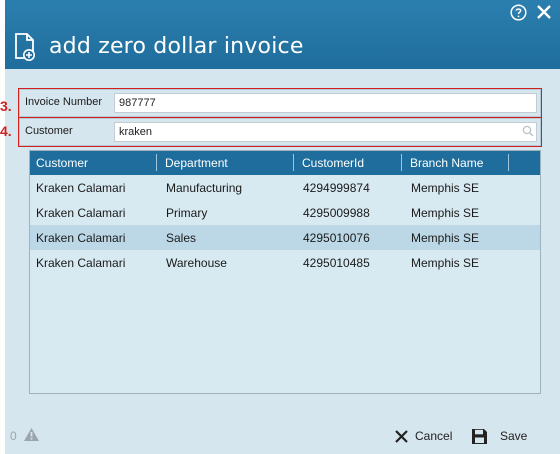 This screenshot has width=560, height=454. Describe the element at coordinates (336, 263) in the screenshot. I see `cell-customer-id: 4295010485` at that location.